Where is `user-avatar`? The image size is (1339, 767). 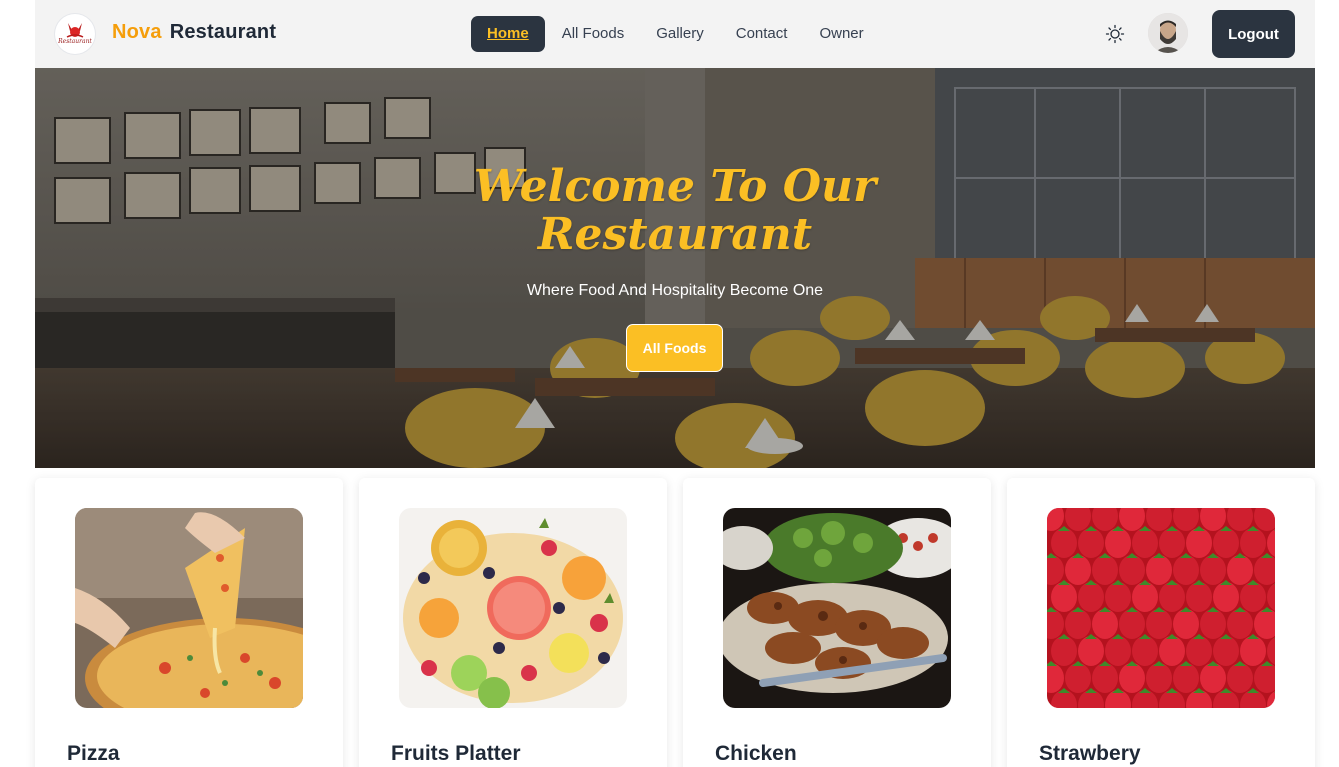
user-avatar is located at coordinates (1168, 33).